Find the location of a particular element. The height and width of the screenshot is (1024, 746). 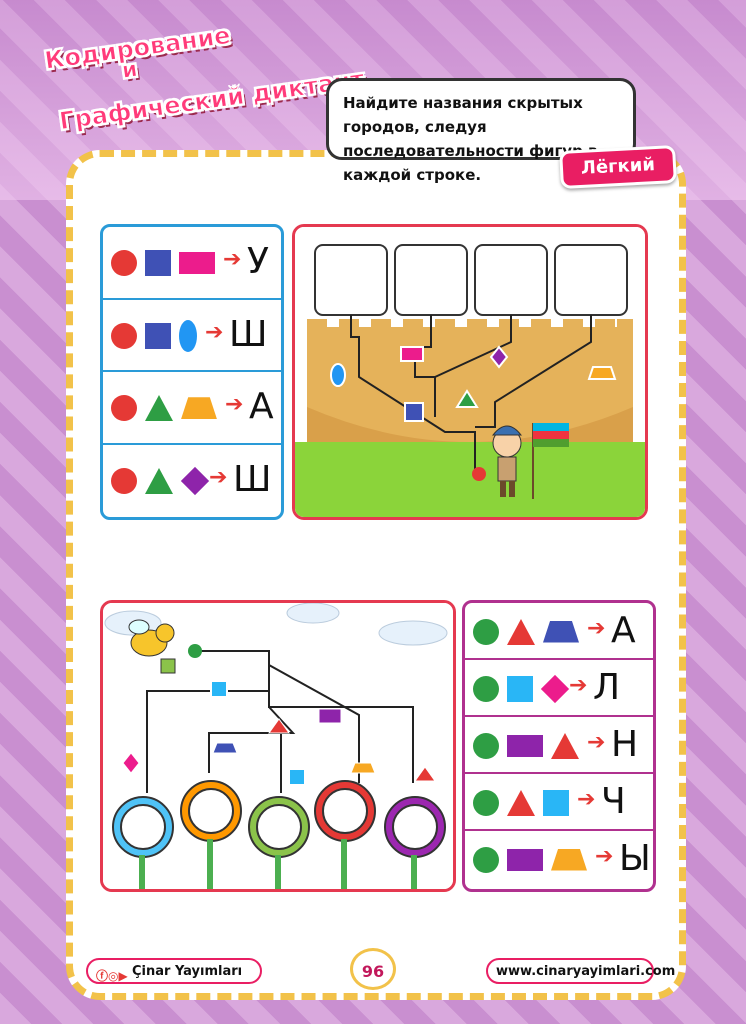

flower-maze-illustration is located at coordinates (278, 746).